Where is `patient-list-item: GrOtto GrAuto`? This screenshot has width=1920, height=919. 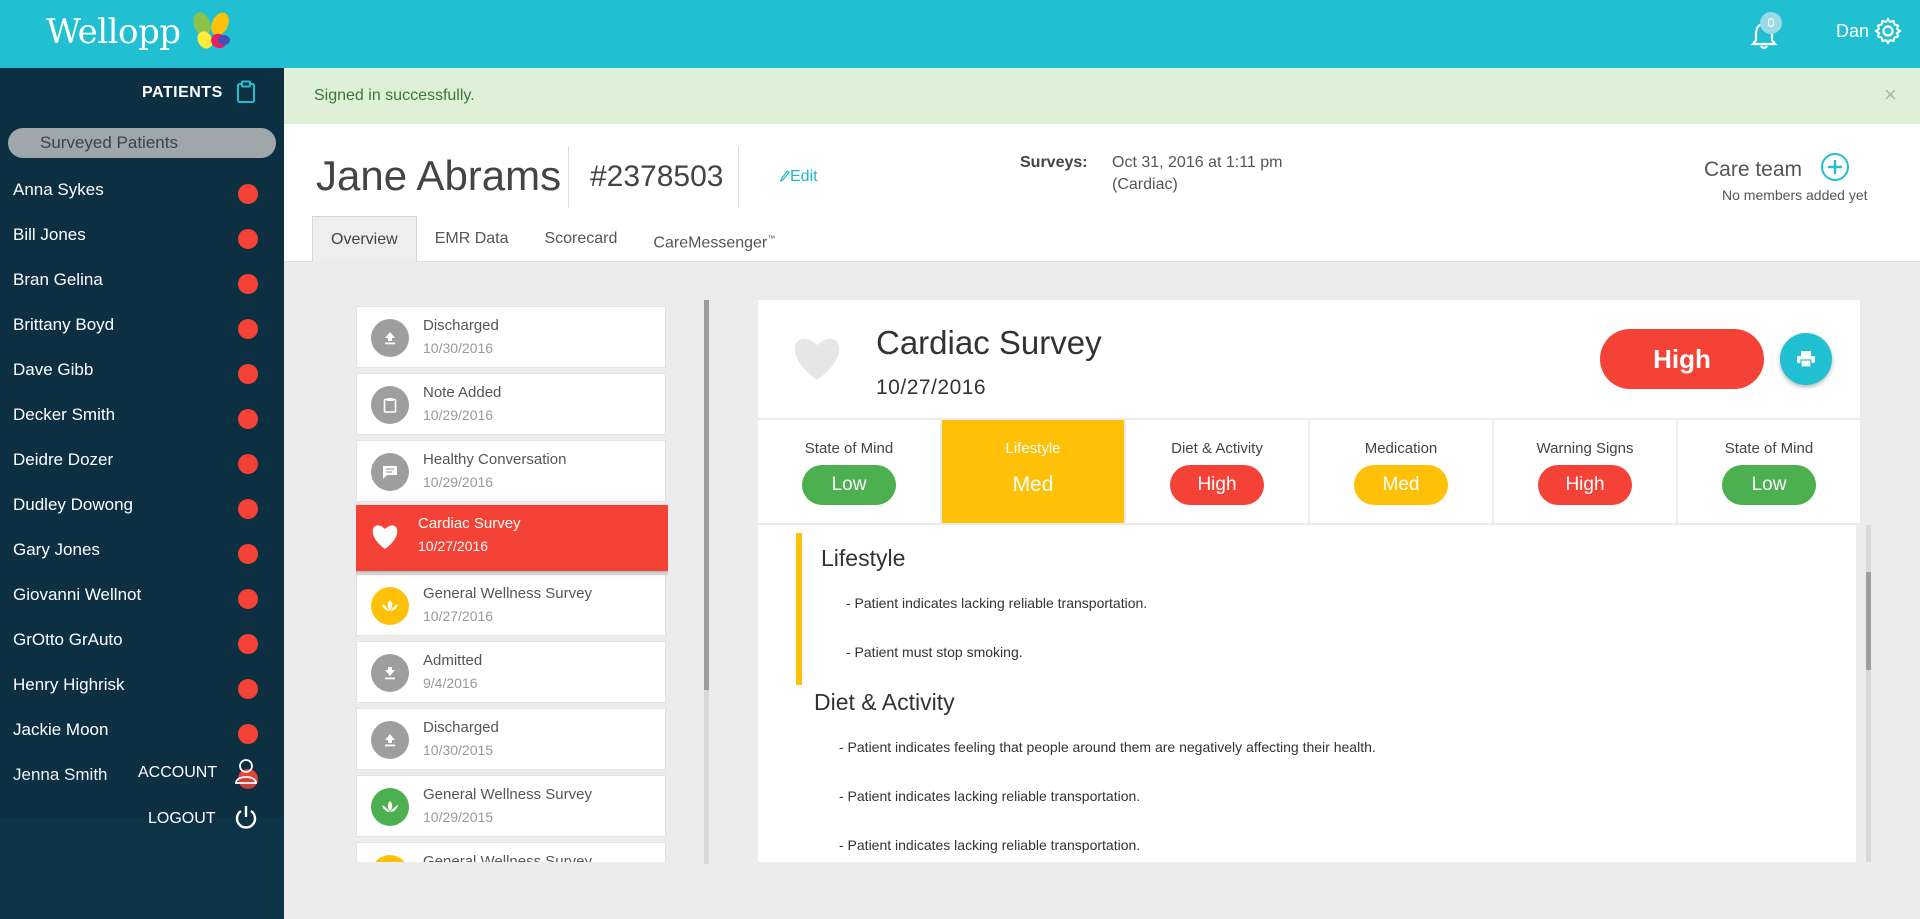 patient-list-item: GrOtto GrAuto is located at coordinates (142, 640).